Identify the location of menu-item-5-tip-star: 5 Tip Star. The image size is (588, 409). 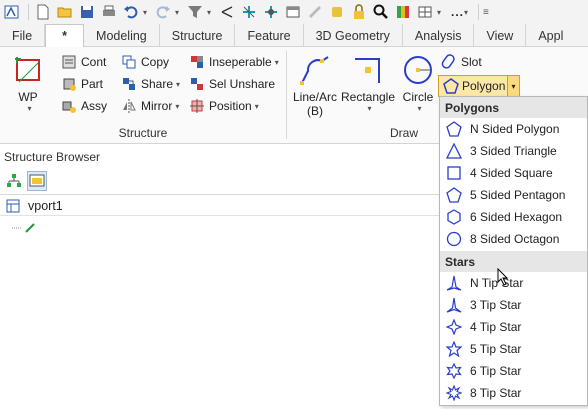
(513, 349).